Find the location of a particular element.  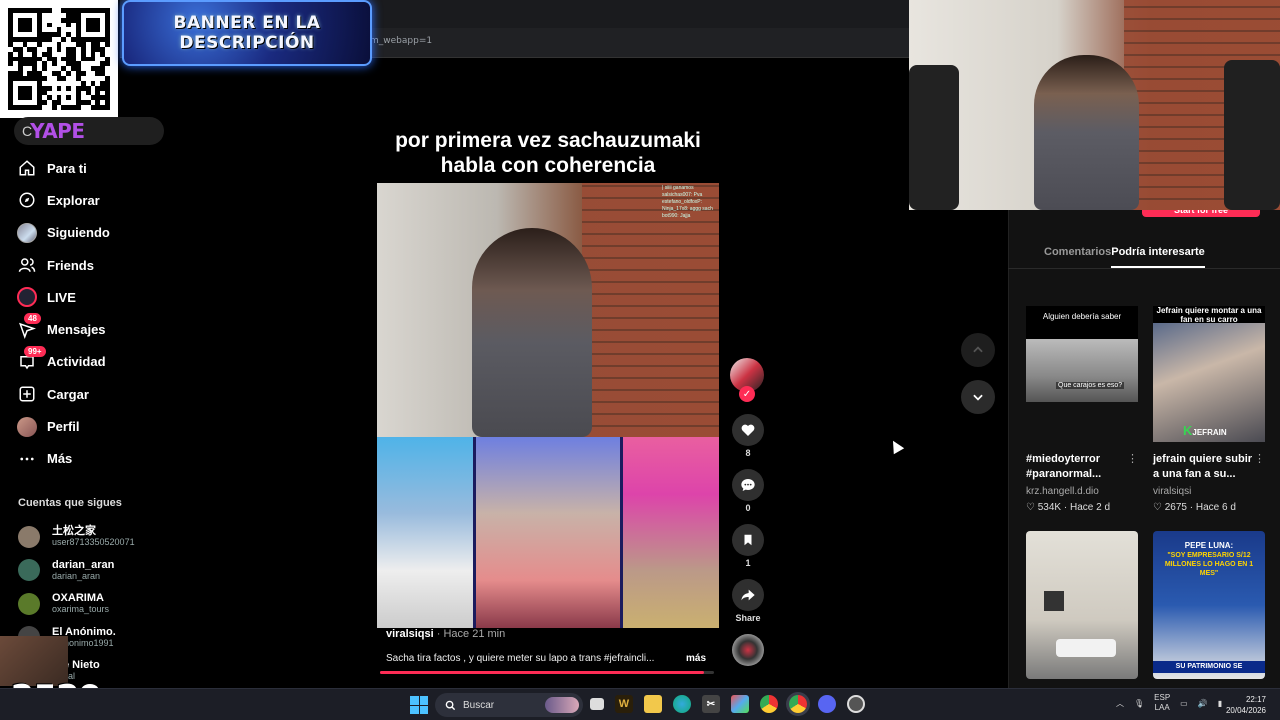

chat-line: Ninja_17x8: aggg sach is located at coordinates (687, 209).